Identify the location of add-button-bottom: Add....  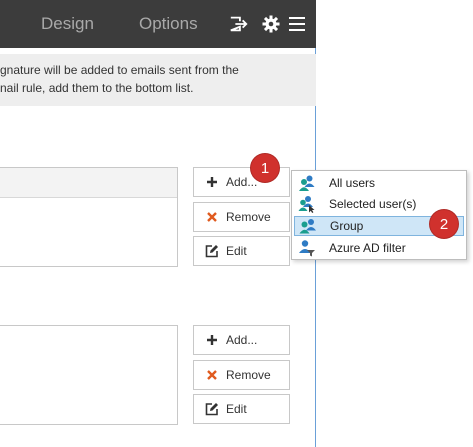
(241, 340).